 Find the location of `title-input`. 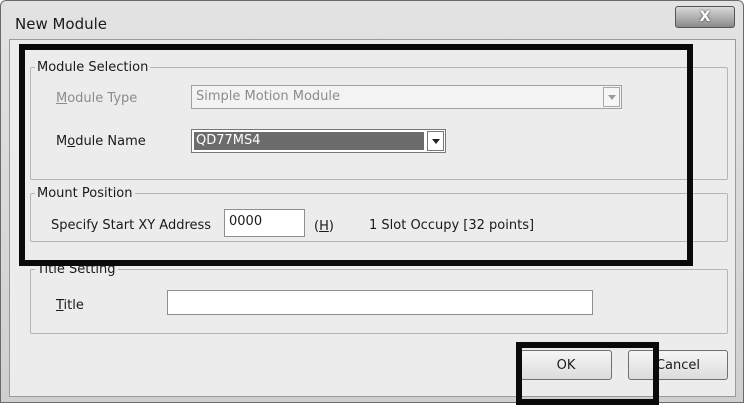

title-input is located at coordinates (380, 302).